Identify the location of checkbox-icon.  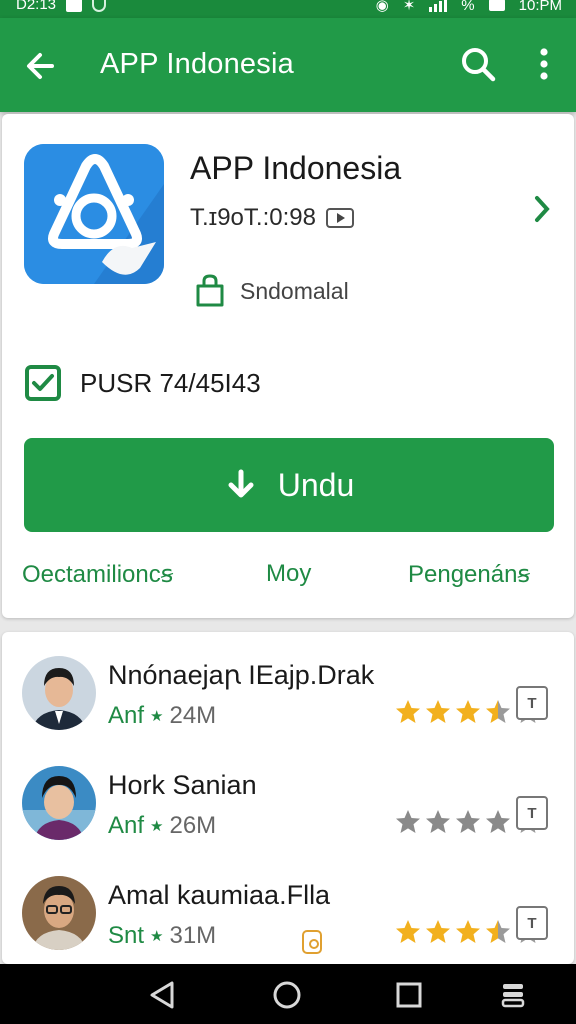
(43, 383).